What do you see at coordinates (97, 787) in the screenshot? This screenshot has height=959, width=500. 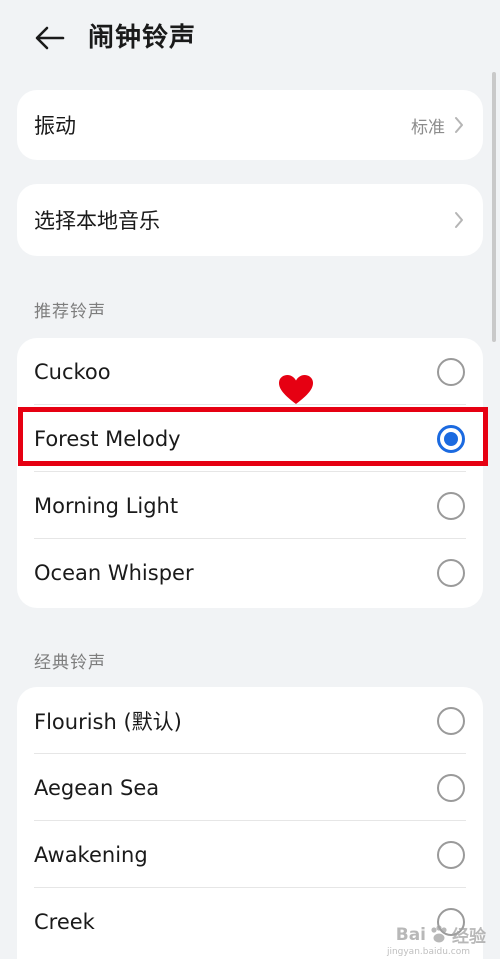 I see `ringtone-label: Aegean Sea` at bounding box center [97, 787].